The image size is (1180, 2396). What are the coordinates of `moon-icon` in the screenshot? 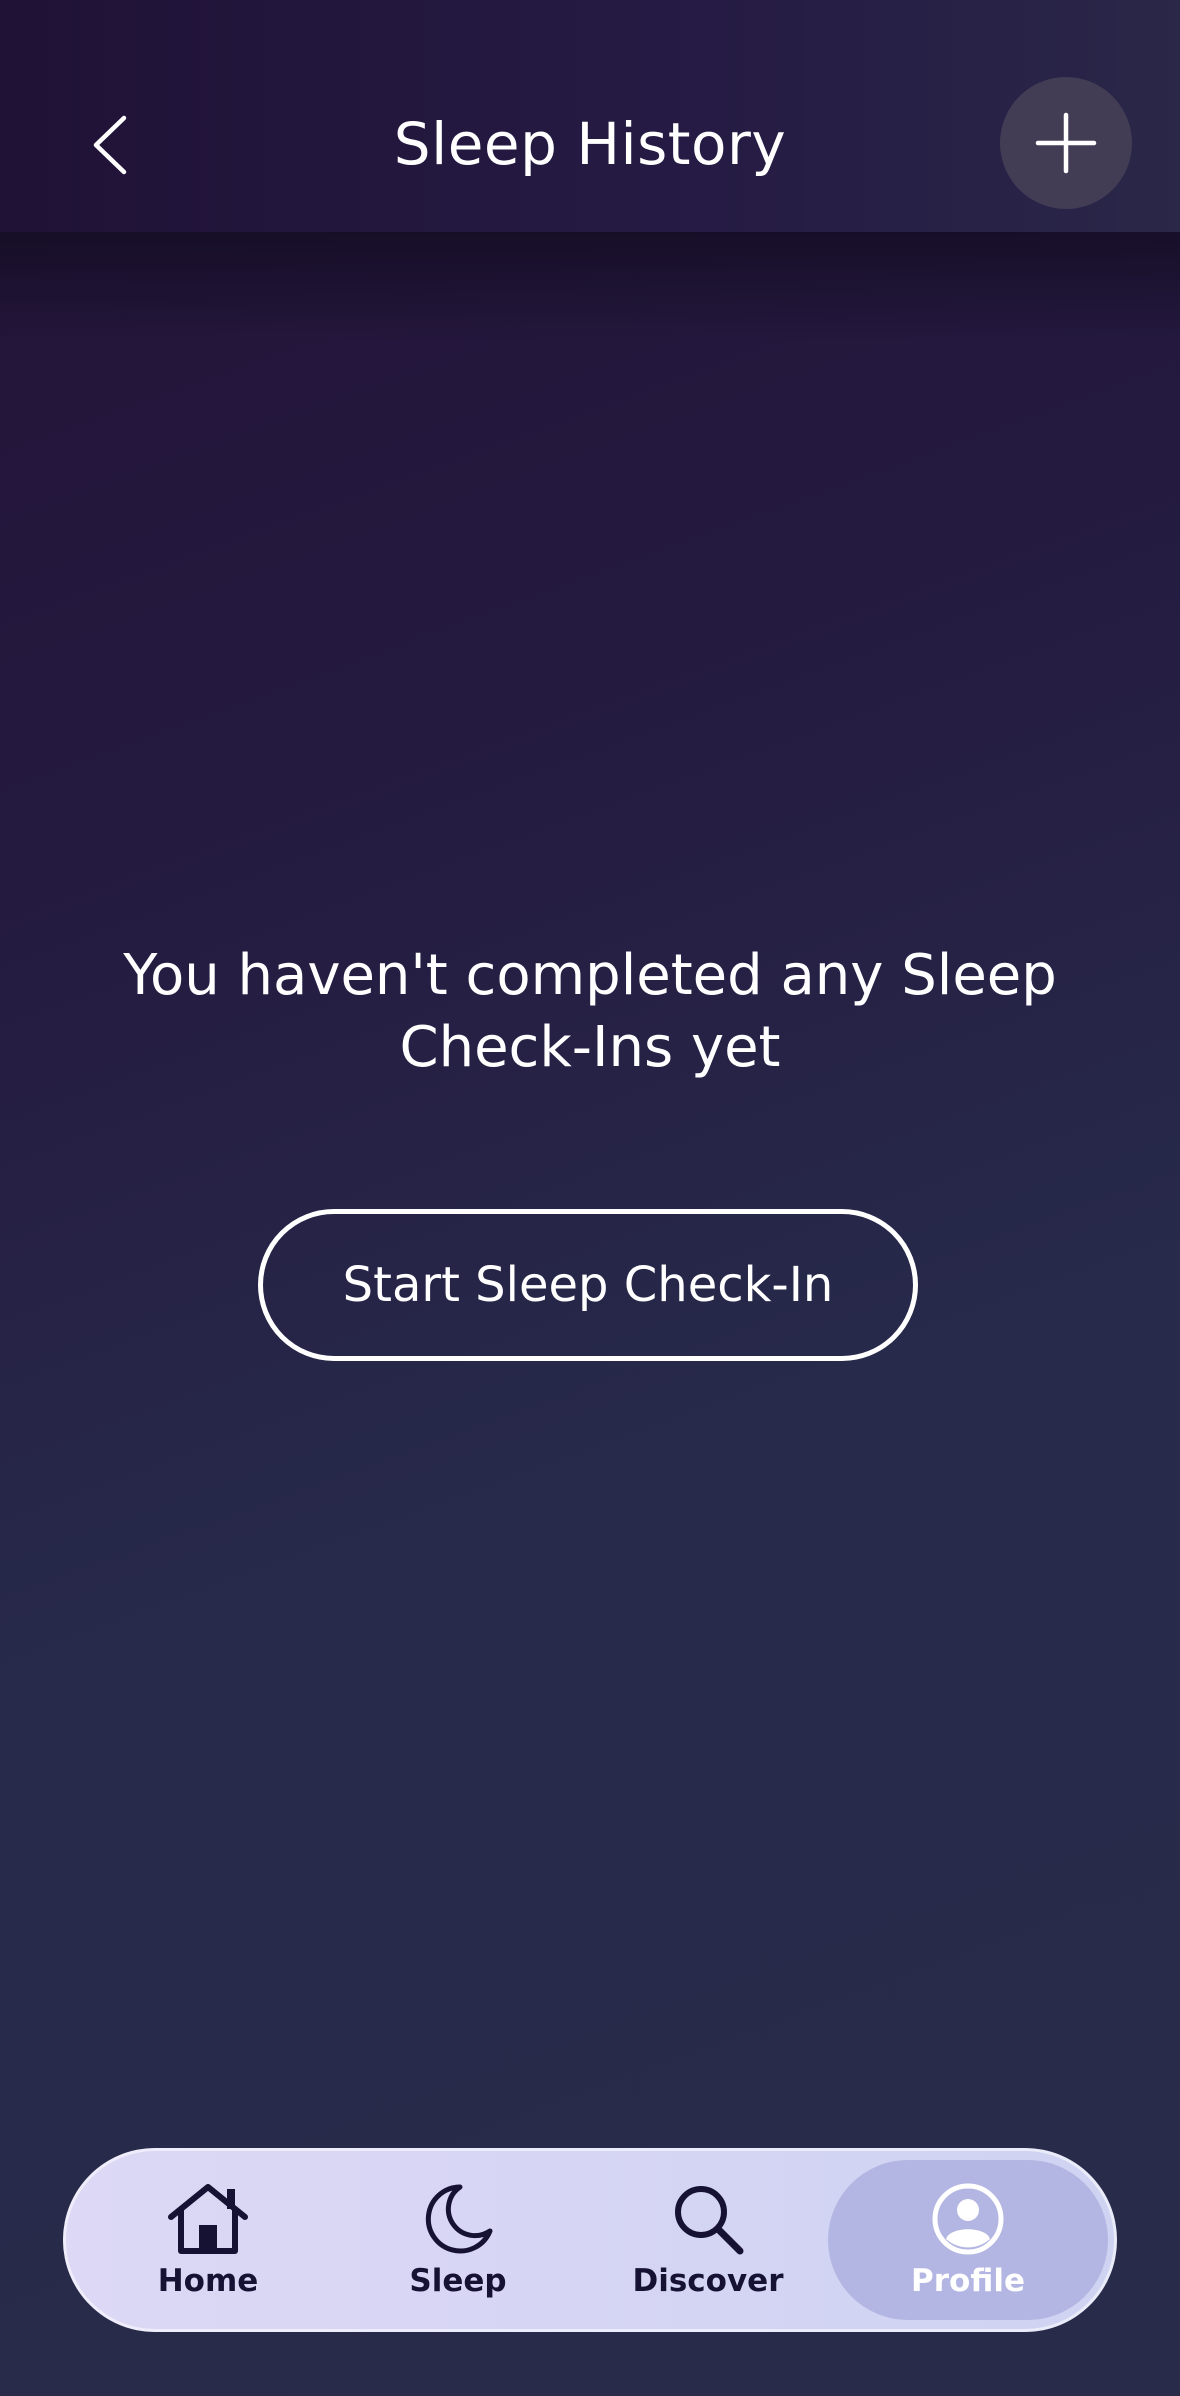 It's located at (459, 2219).